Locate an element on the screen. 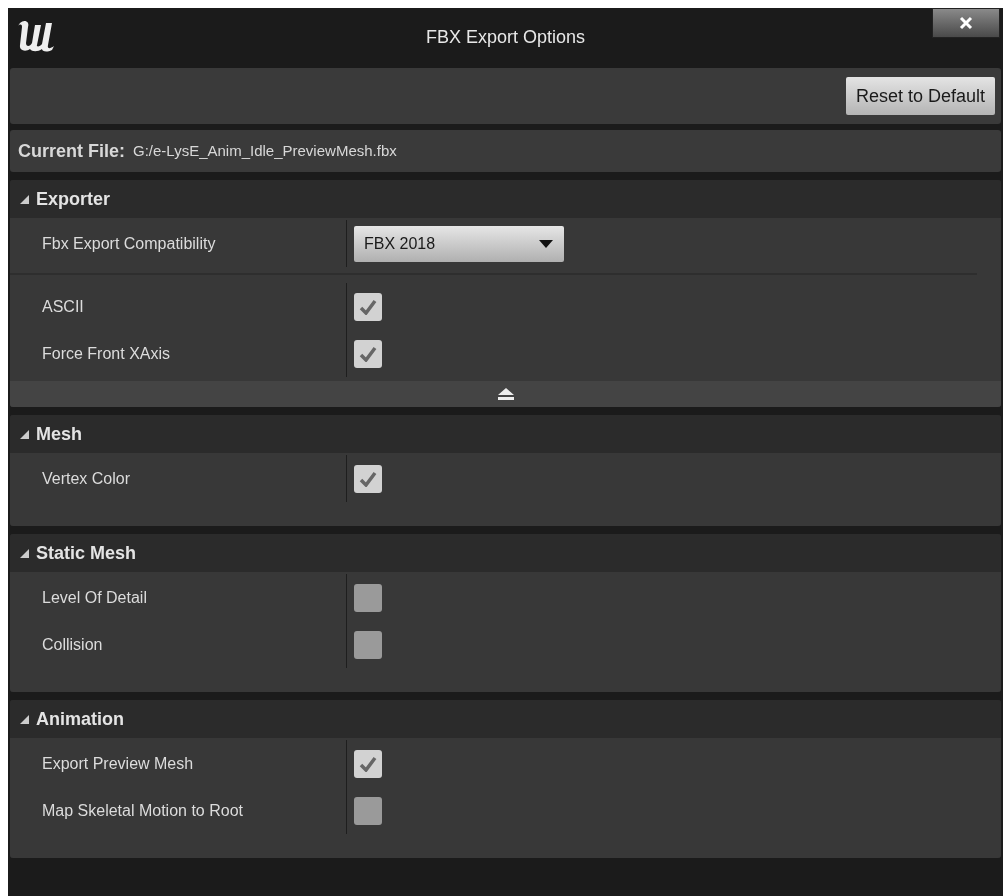 The width and height of the screenshot is (1003, 896). property-label: Fbx Export Compatibility is located at coordinates (129, 243).